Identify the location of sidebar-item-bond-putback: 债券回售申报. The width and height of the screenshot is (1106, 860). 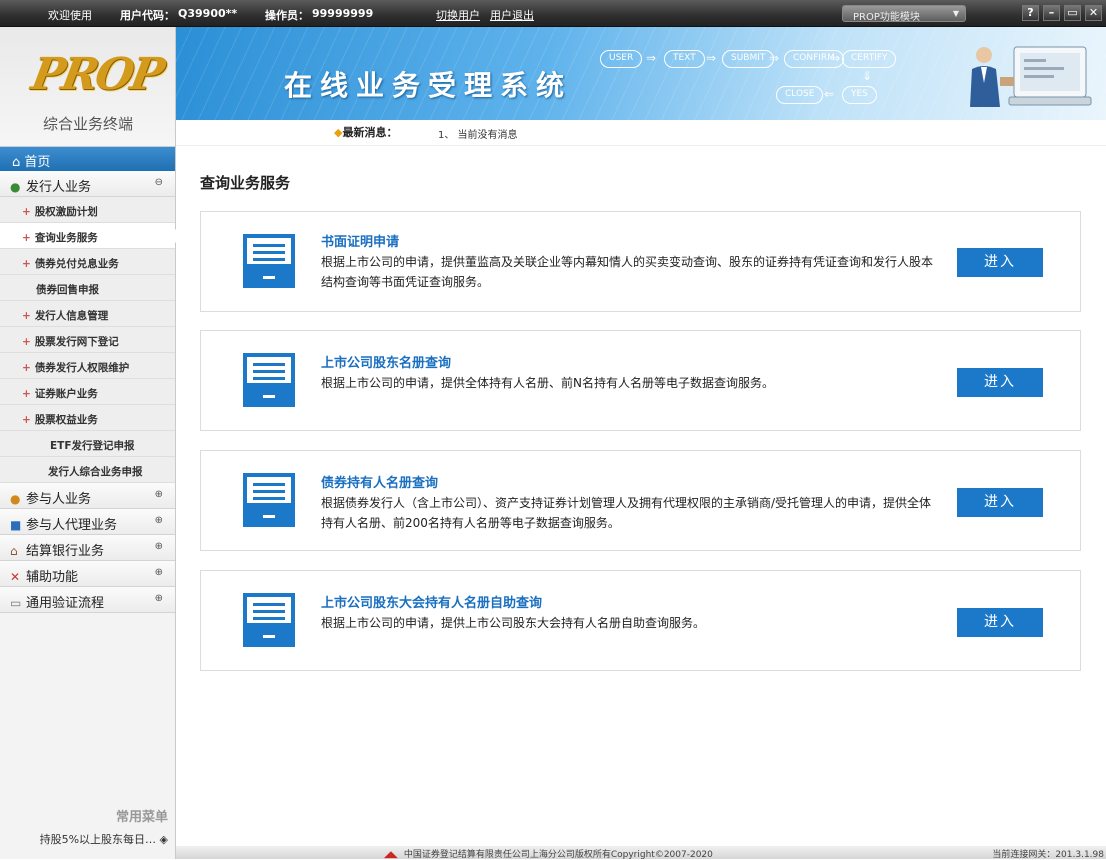
(87, 288).